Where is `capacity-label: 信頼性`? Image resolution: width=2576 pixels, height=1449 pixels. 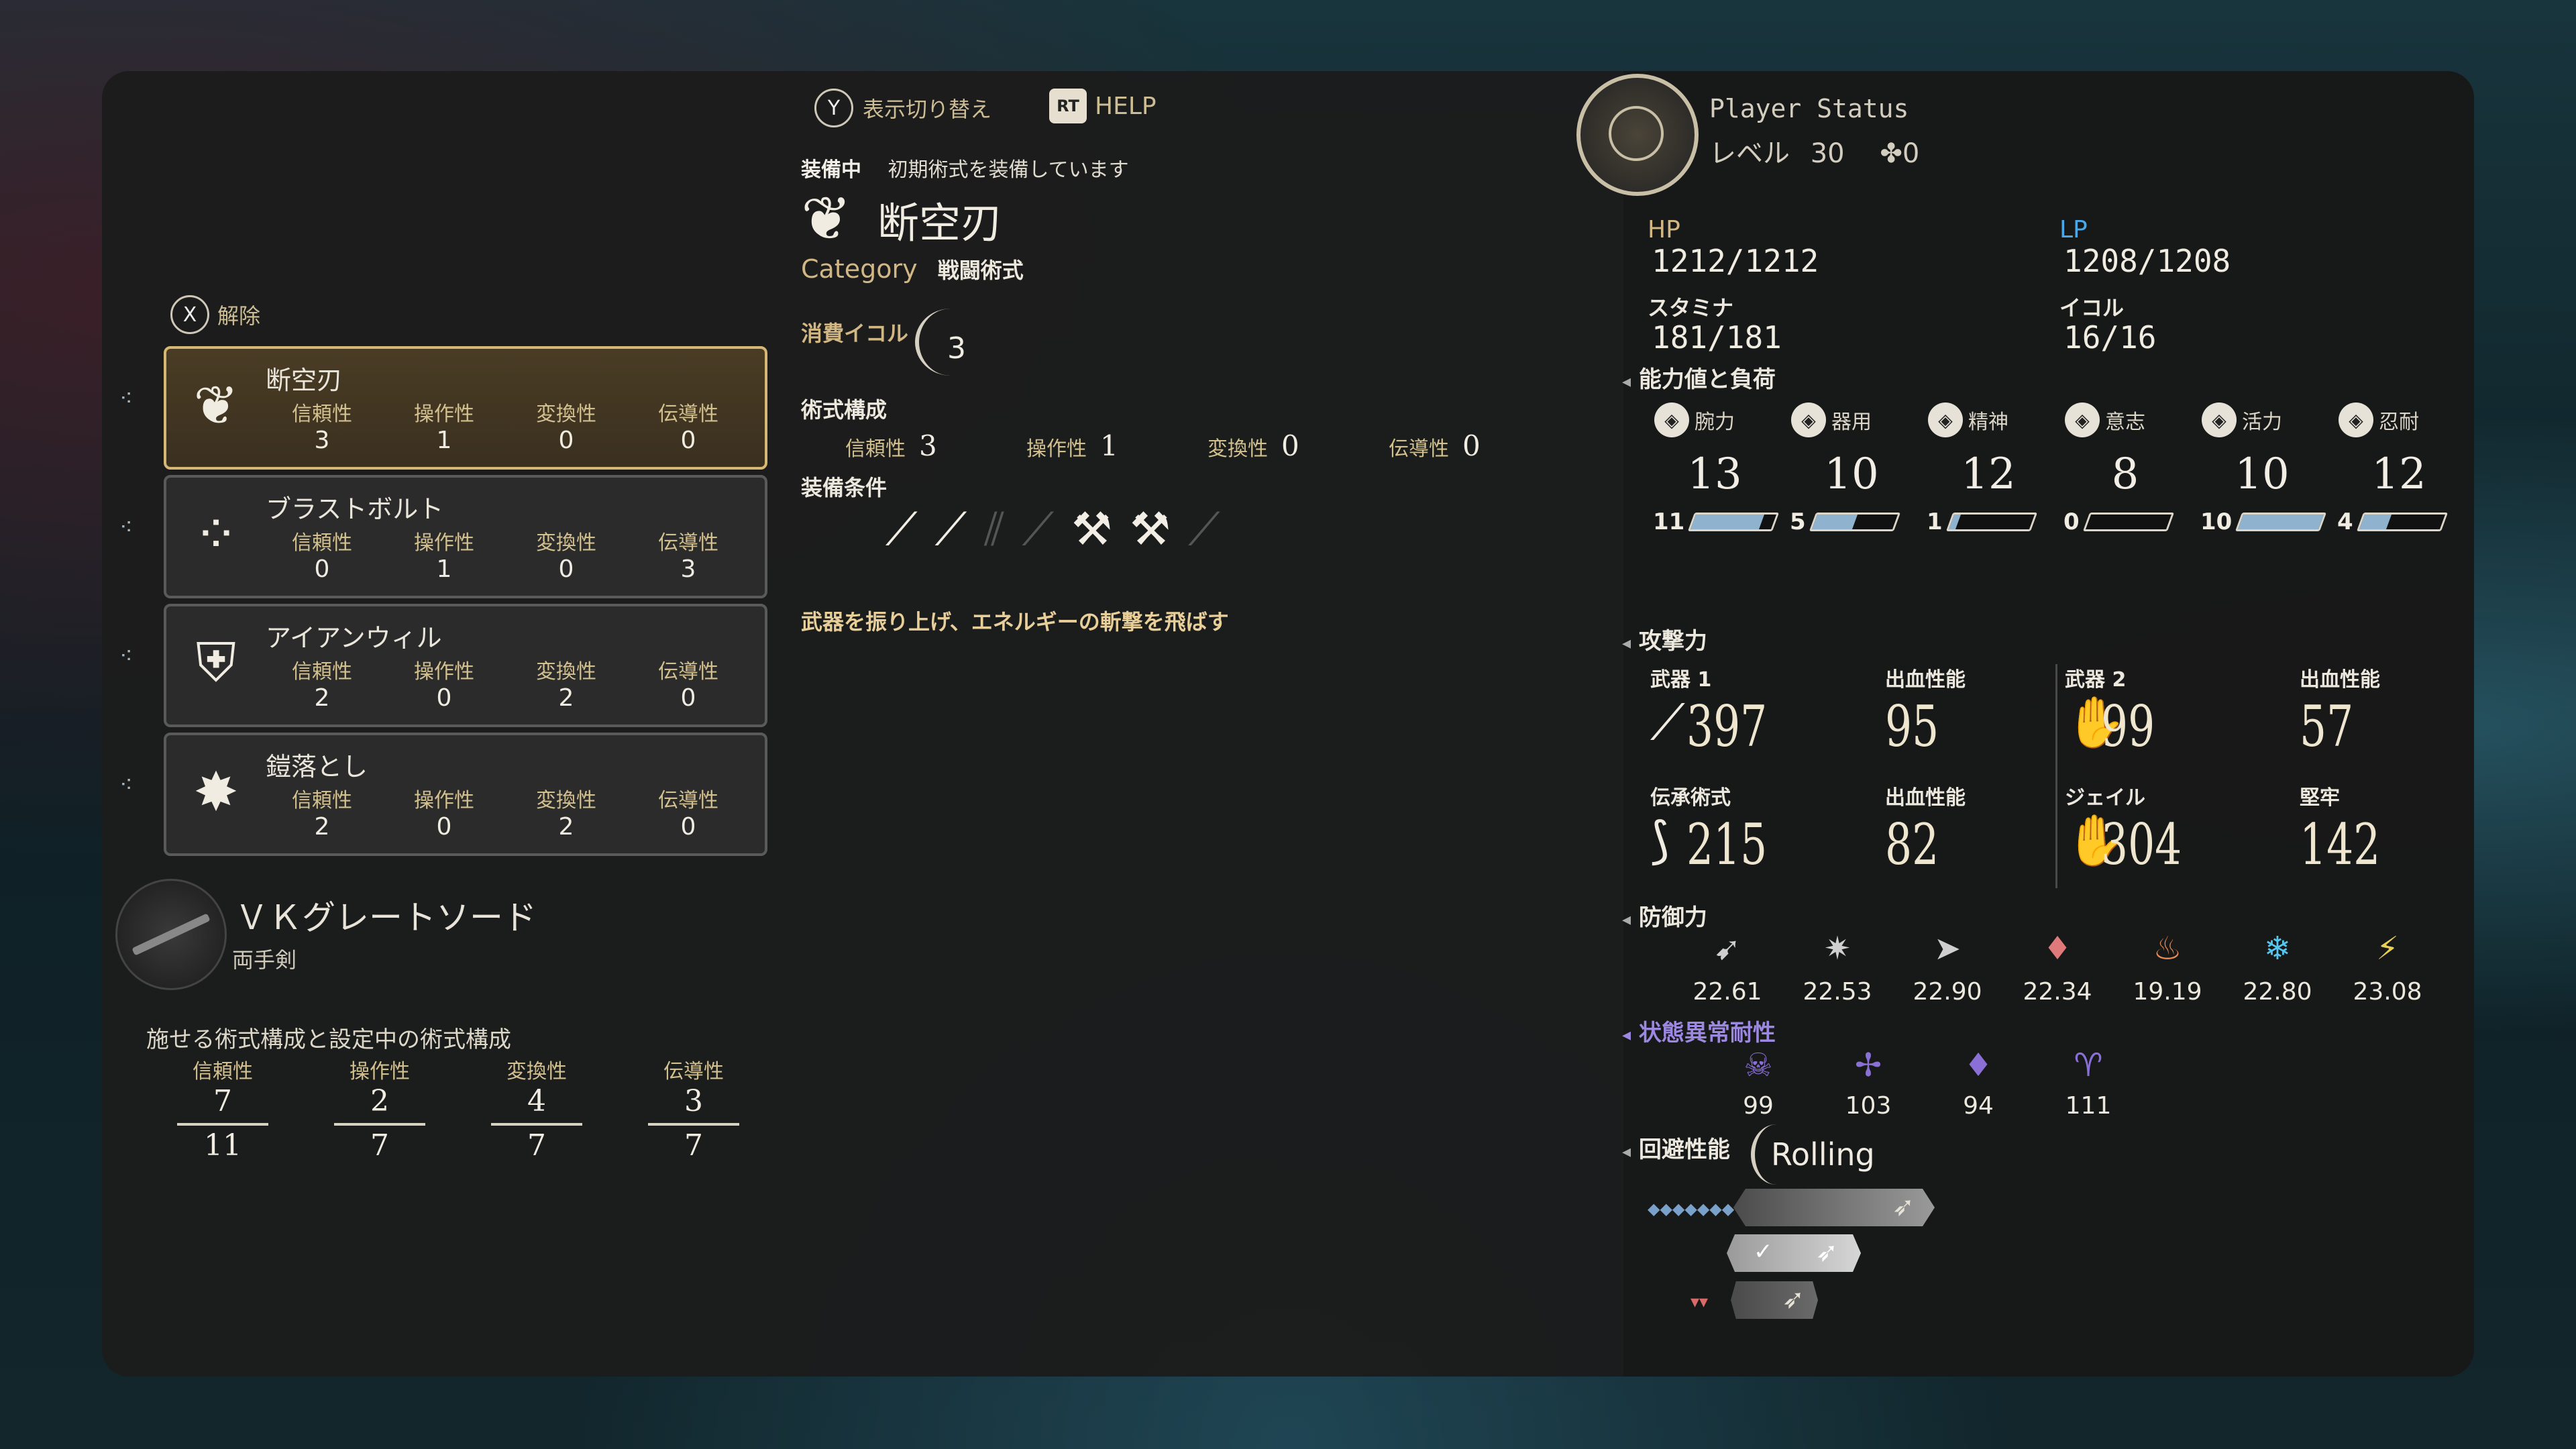
capacity-label: 信頼性 is located at coordinates (223, 1071).